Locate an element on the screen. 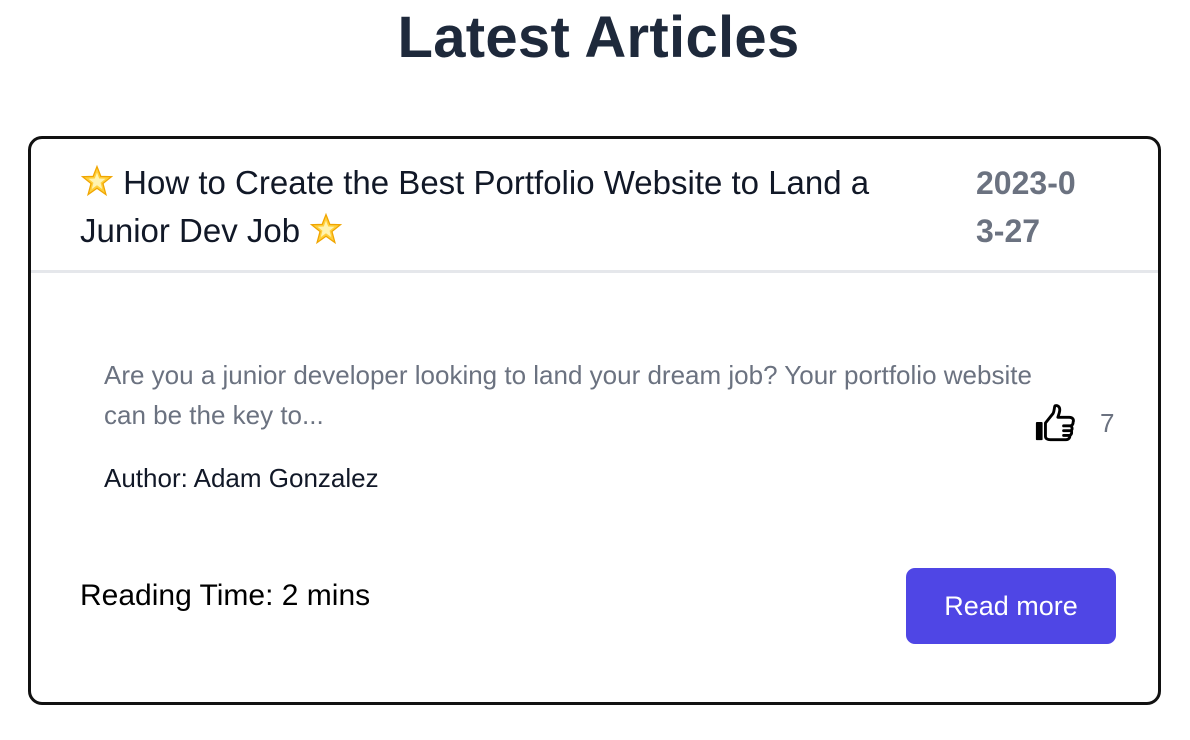 This screenshot has width=1190, height=740. thumbs-up-icon is located at coordinates (1055, 423).